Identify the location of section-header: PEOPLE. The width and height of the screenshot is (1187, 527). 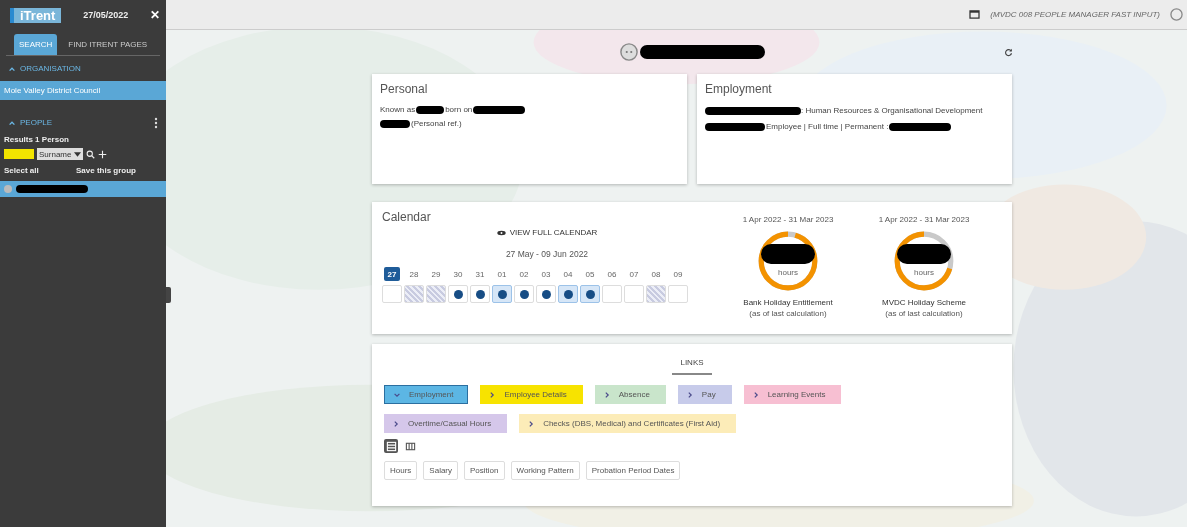
(30, 122).